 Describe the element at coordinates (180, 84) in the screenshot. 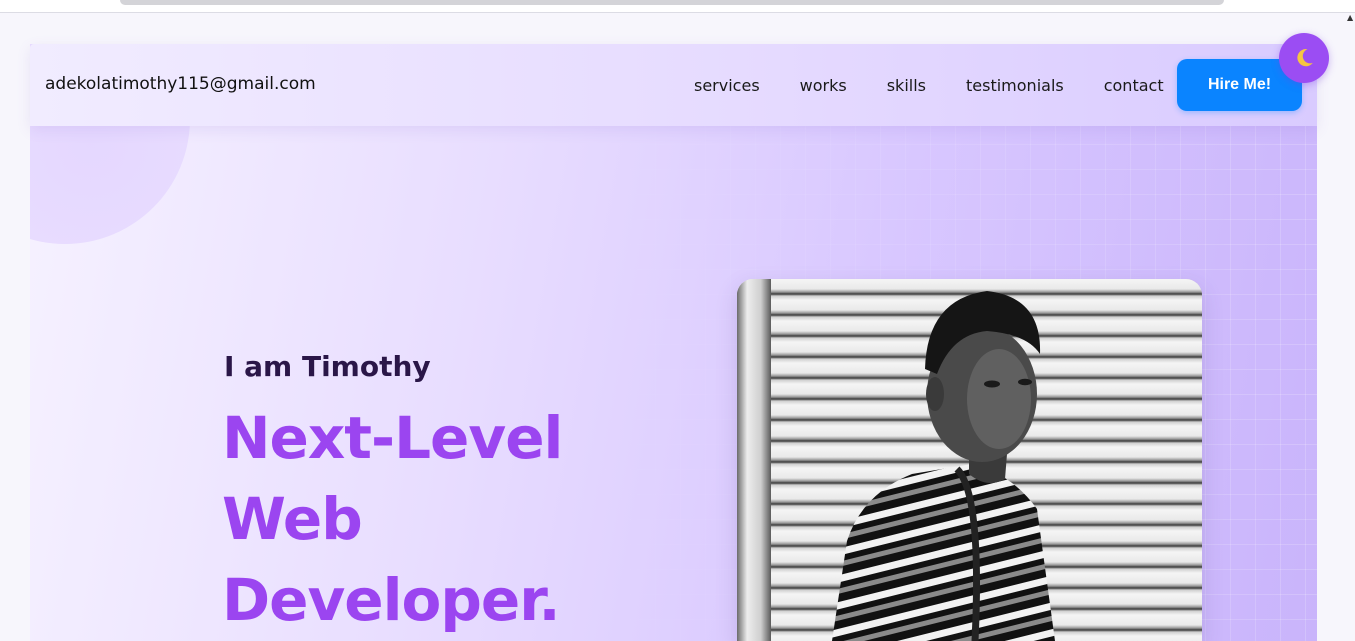

I see `contact-email: adekolatimothy115@gmail.com` at that location.